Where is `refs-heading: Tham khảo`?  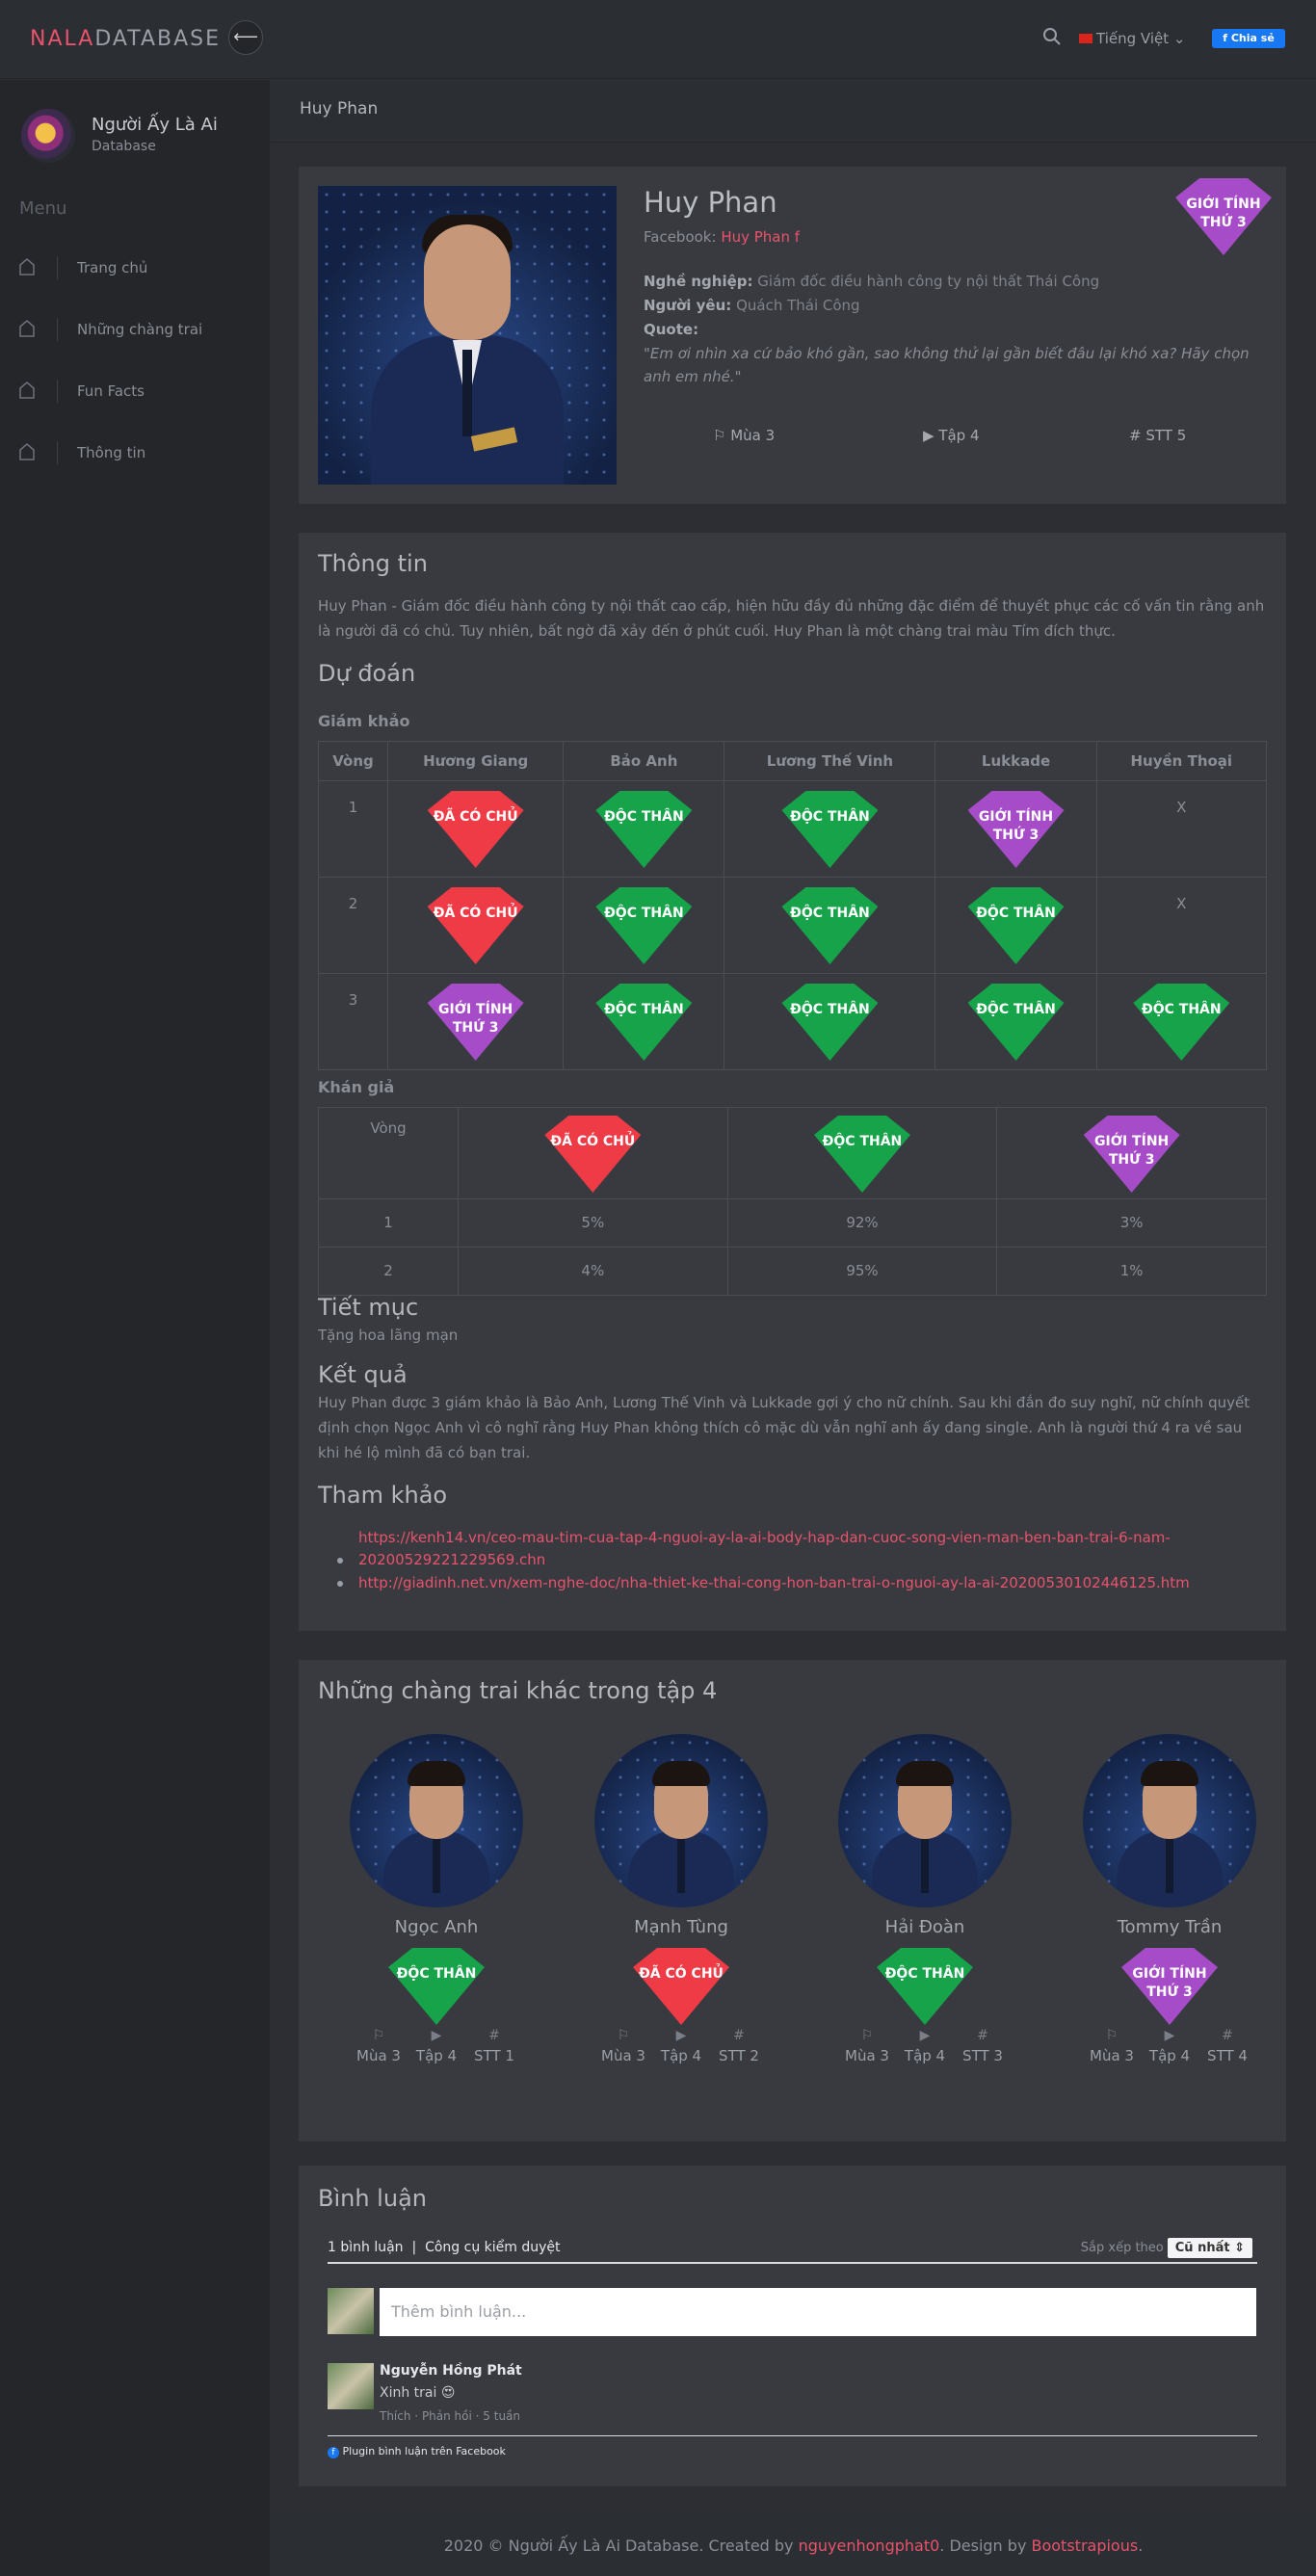 refs-heading: Tham khảo is located at coordinates (383, 1495).